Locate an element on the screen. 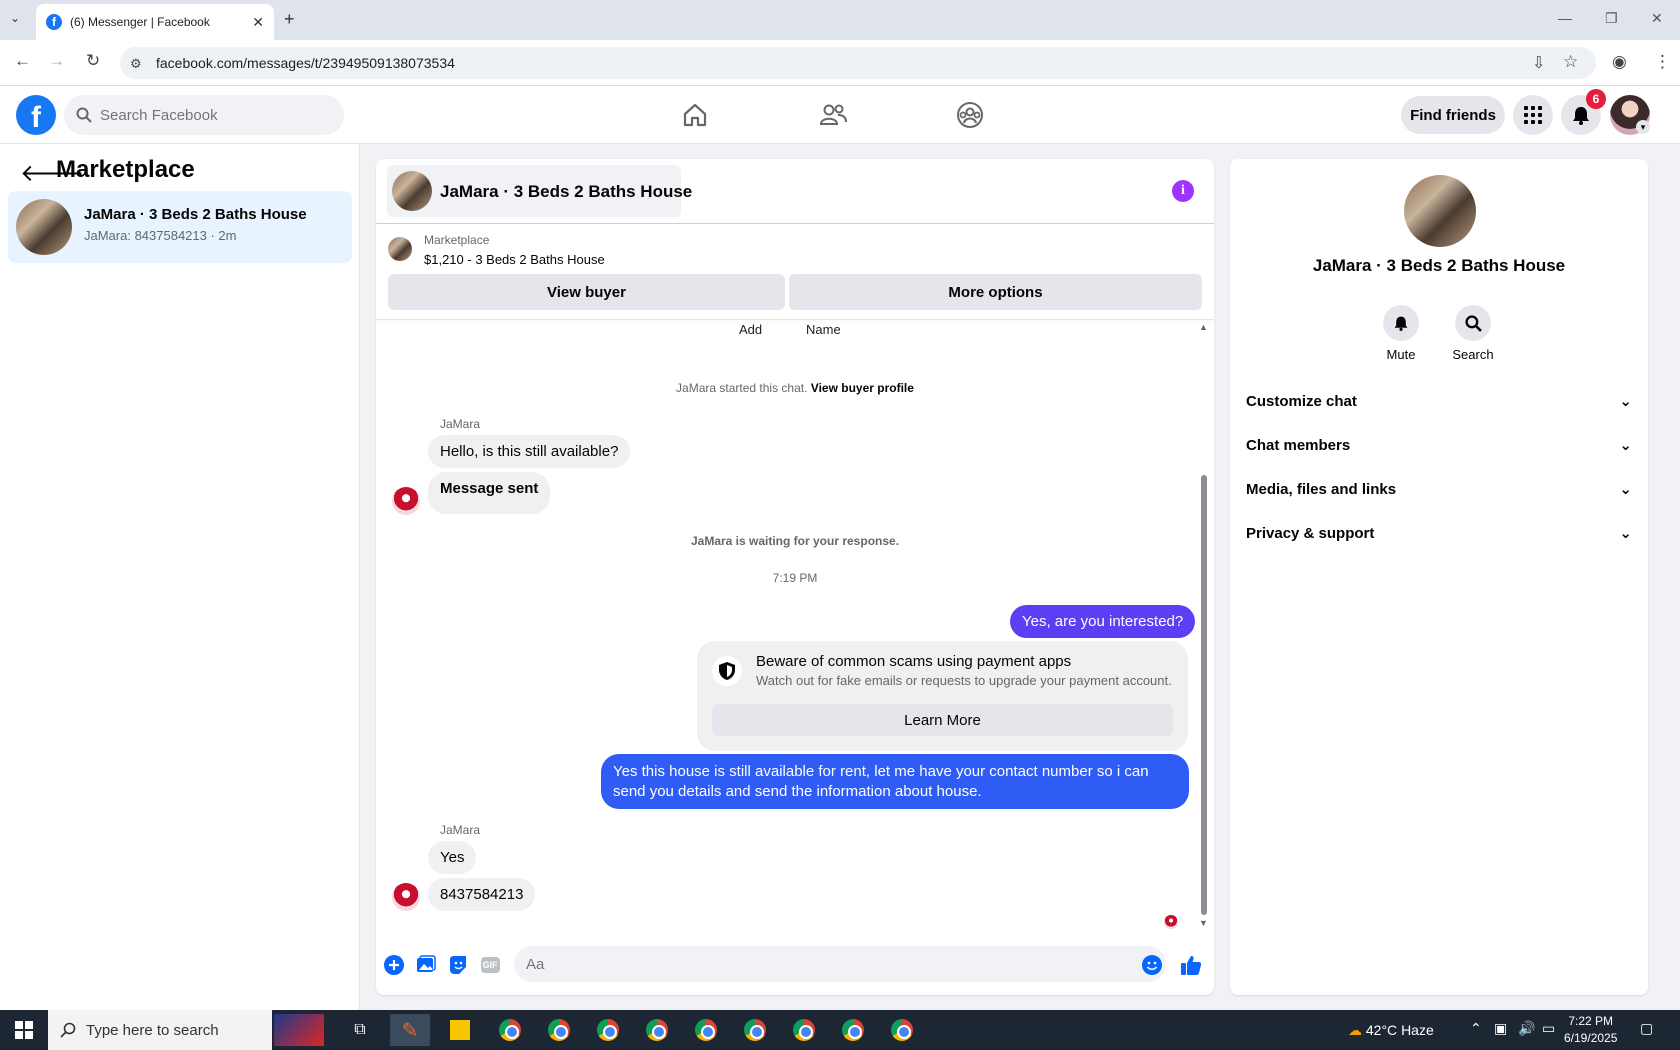 The height and width of the screenshot is (1050, 1680). chrome-menu-icon: ⋮ is located at coordinates (1662, 62).